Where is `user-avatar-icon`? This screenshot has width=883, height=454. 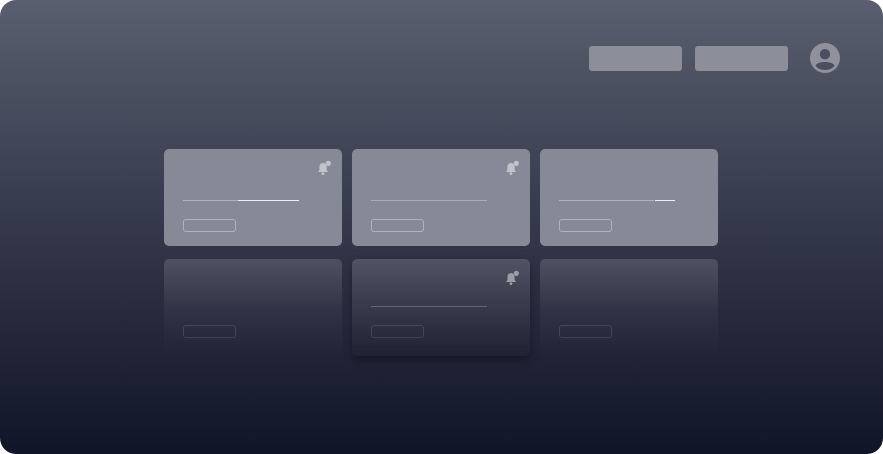
user-avatar-icon is located at coordinates (825, 58).